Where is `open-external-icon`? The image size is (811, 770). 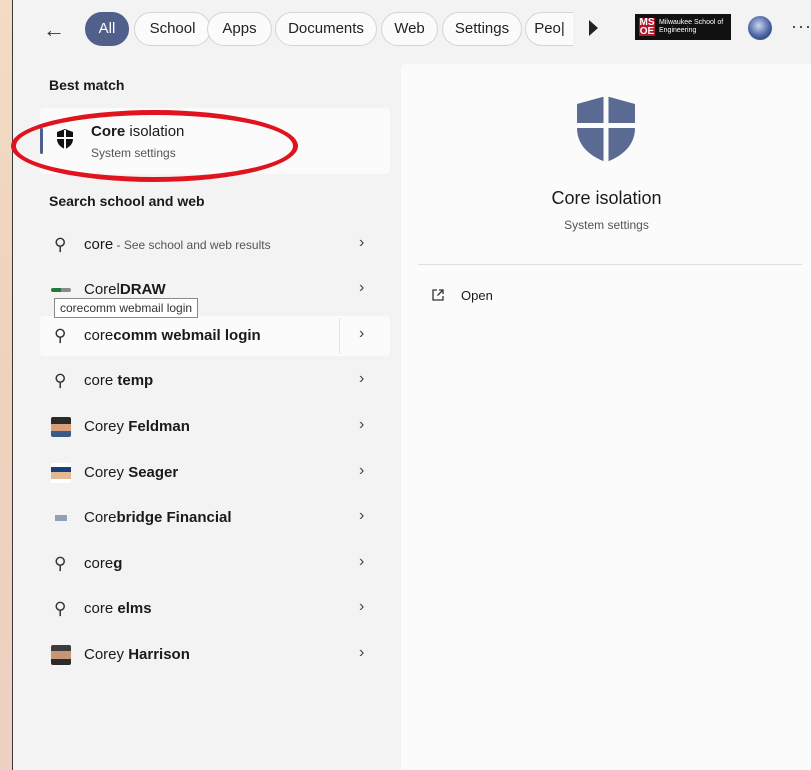
open-external-icon is located at coordinates (438, 295).